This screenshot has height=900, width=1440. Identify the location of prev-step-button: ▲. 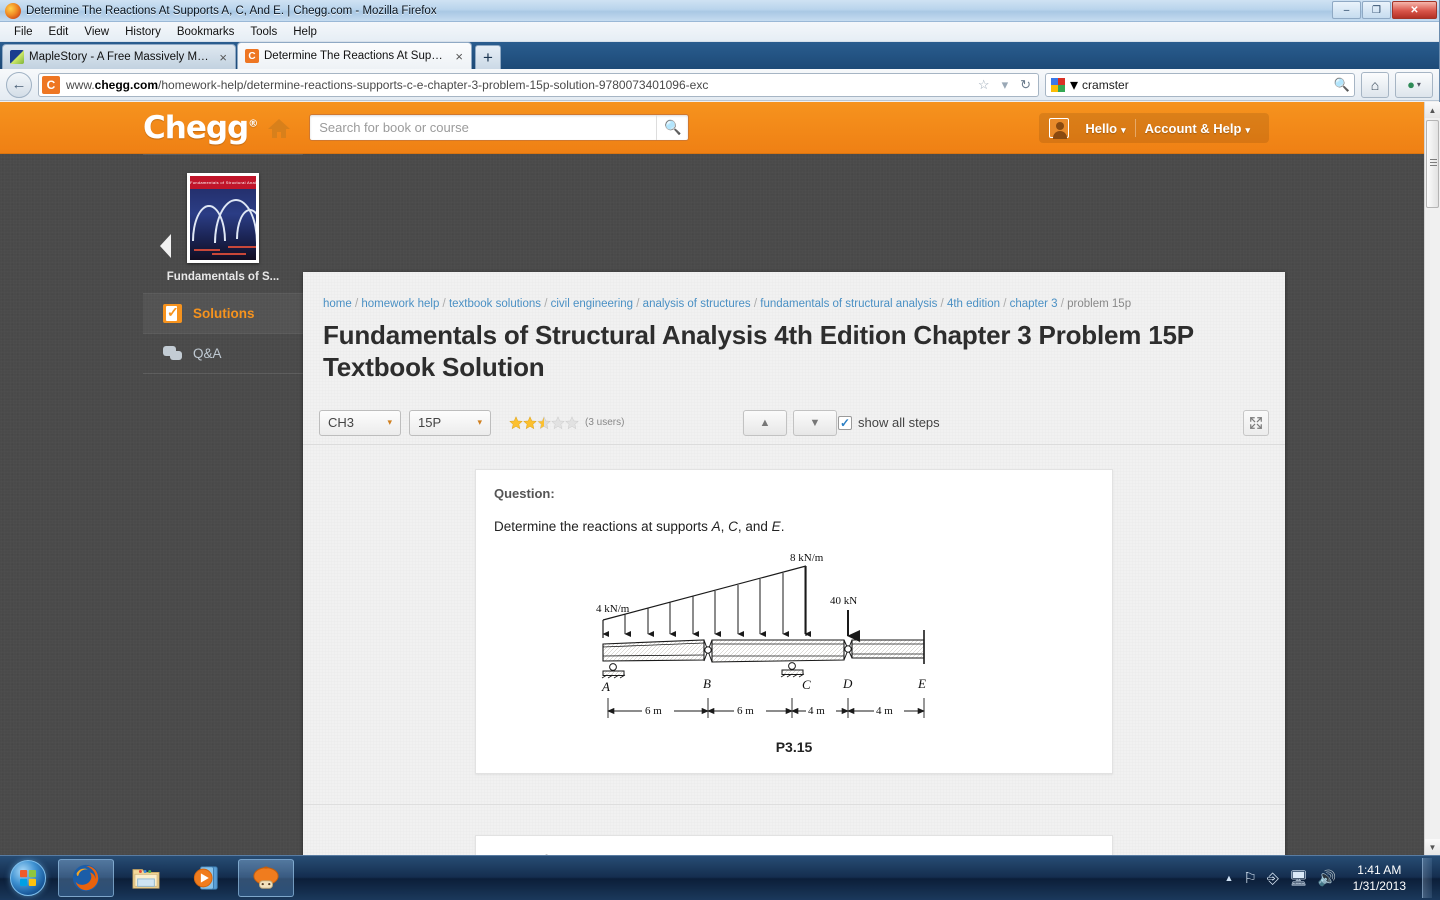
(765, 422).